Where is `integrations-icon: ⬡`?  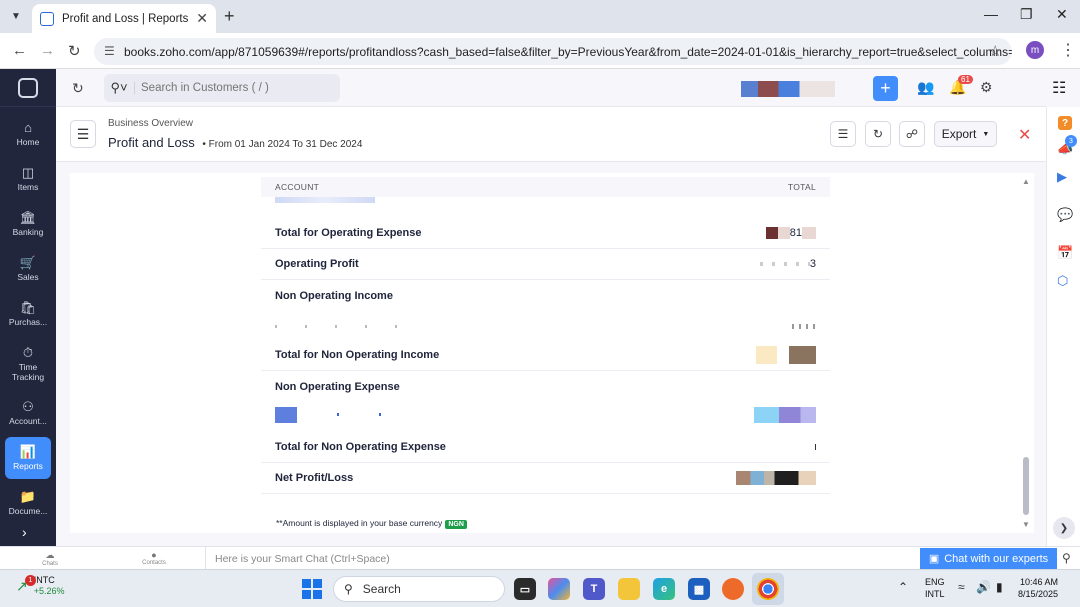
integrations-icon: ⬡ is located at coordinates (1062, 281).